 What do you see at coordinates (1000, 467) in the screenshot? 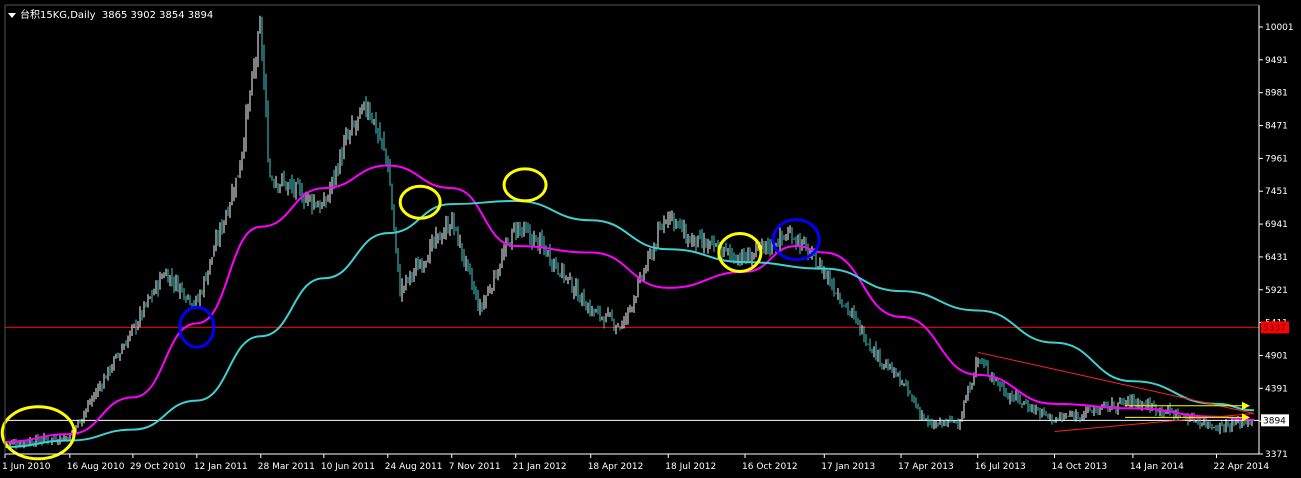
I see `x-tick-label: 16 Jul 2013` at bounding box center [1000, 467].